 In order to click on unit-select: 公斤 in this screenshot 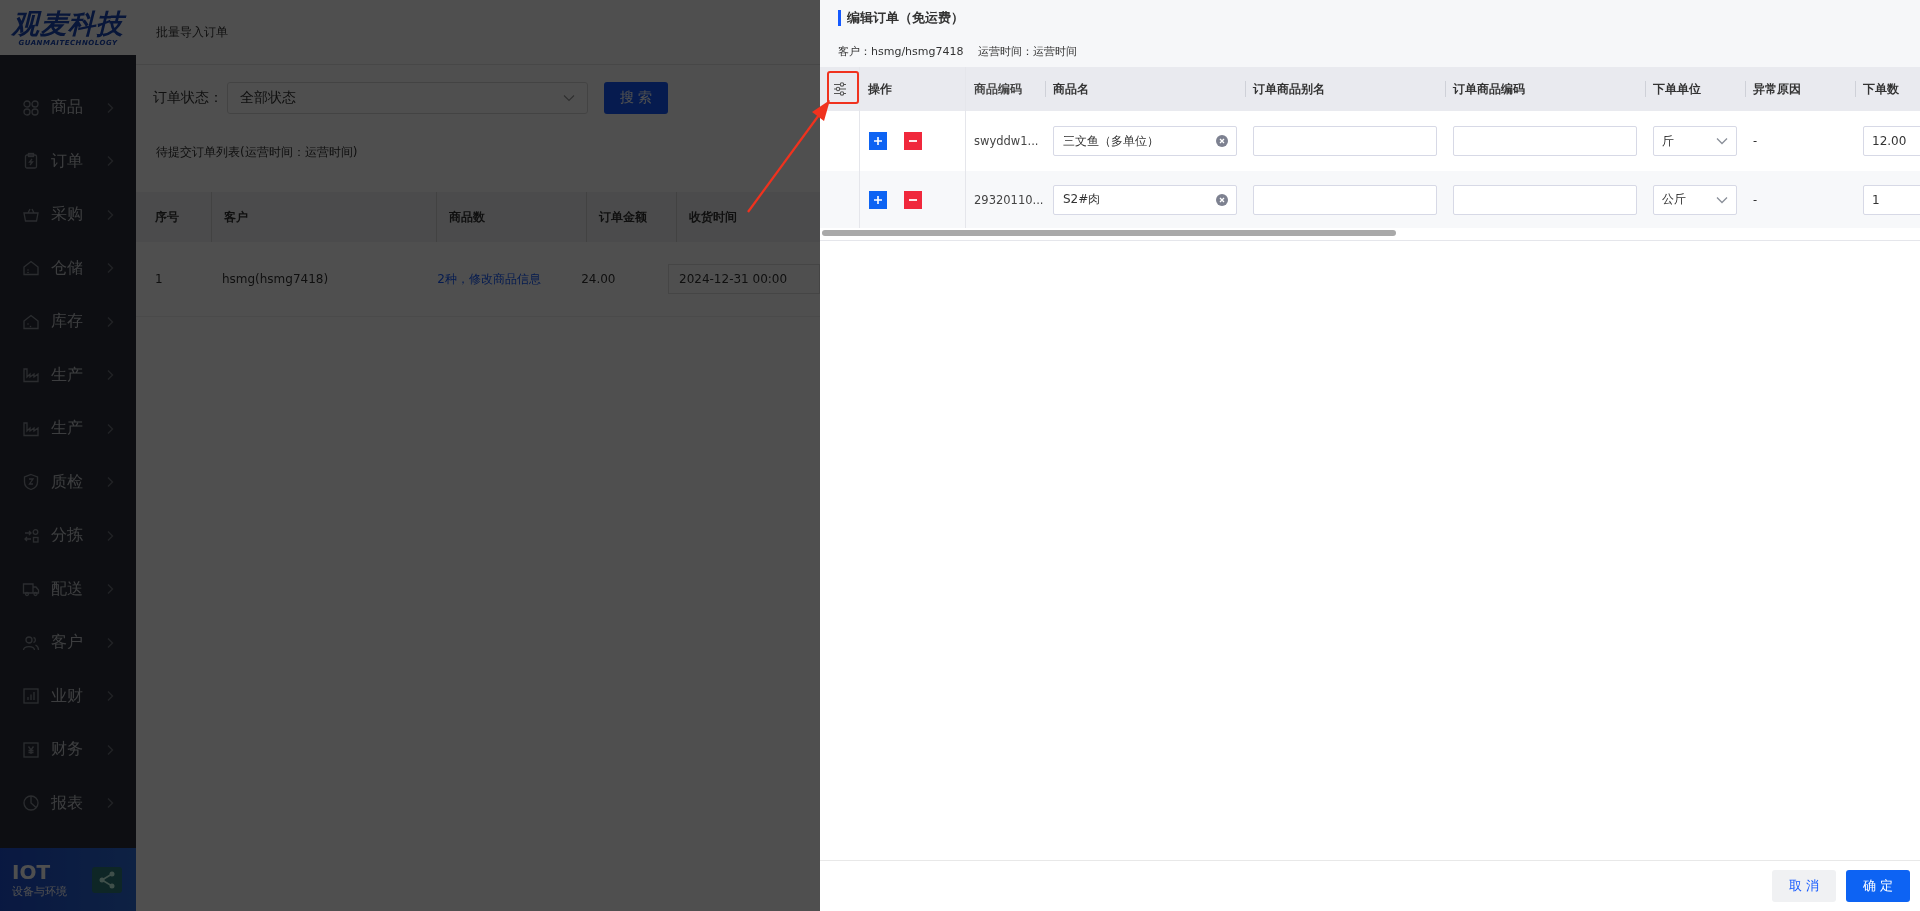, I will do `click(1695, 199)`.